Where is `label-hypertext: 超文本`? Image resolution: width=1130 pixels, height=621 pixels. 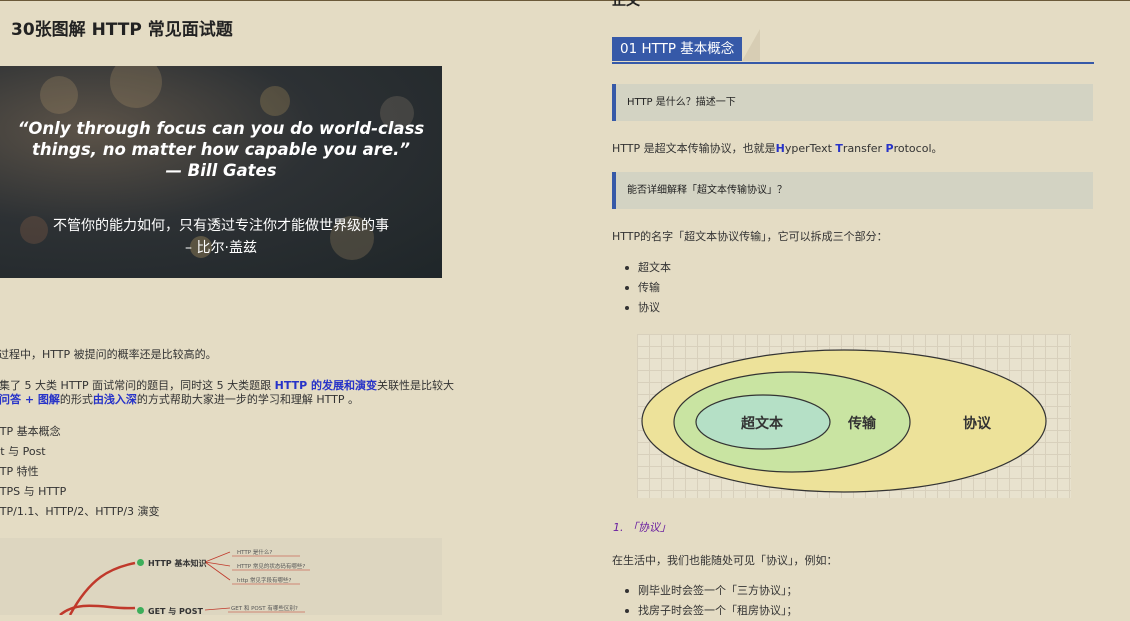 label-hypertext: 超文本 is located at coordinates (762, 424).